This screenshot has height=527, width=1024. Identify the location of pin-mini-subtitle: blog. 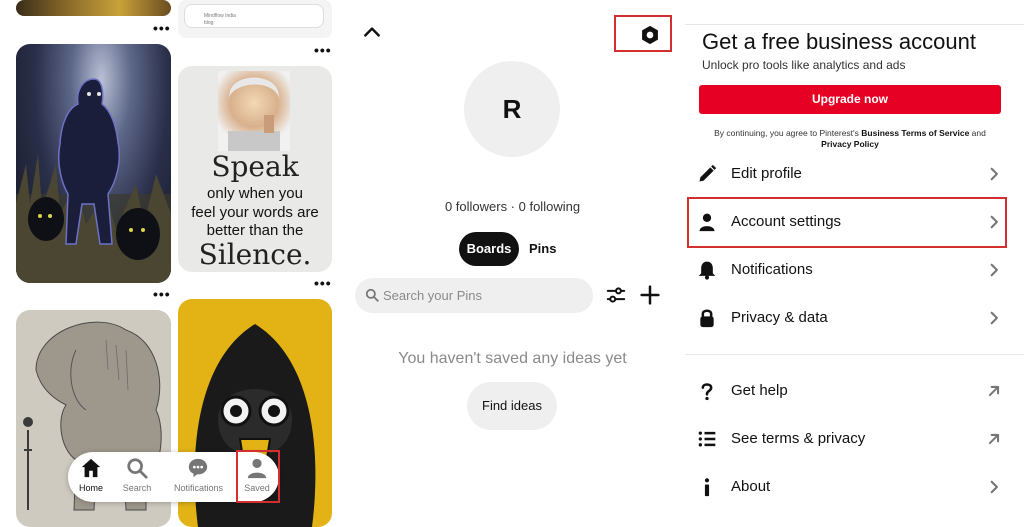
(209, 23).